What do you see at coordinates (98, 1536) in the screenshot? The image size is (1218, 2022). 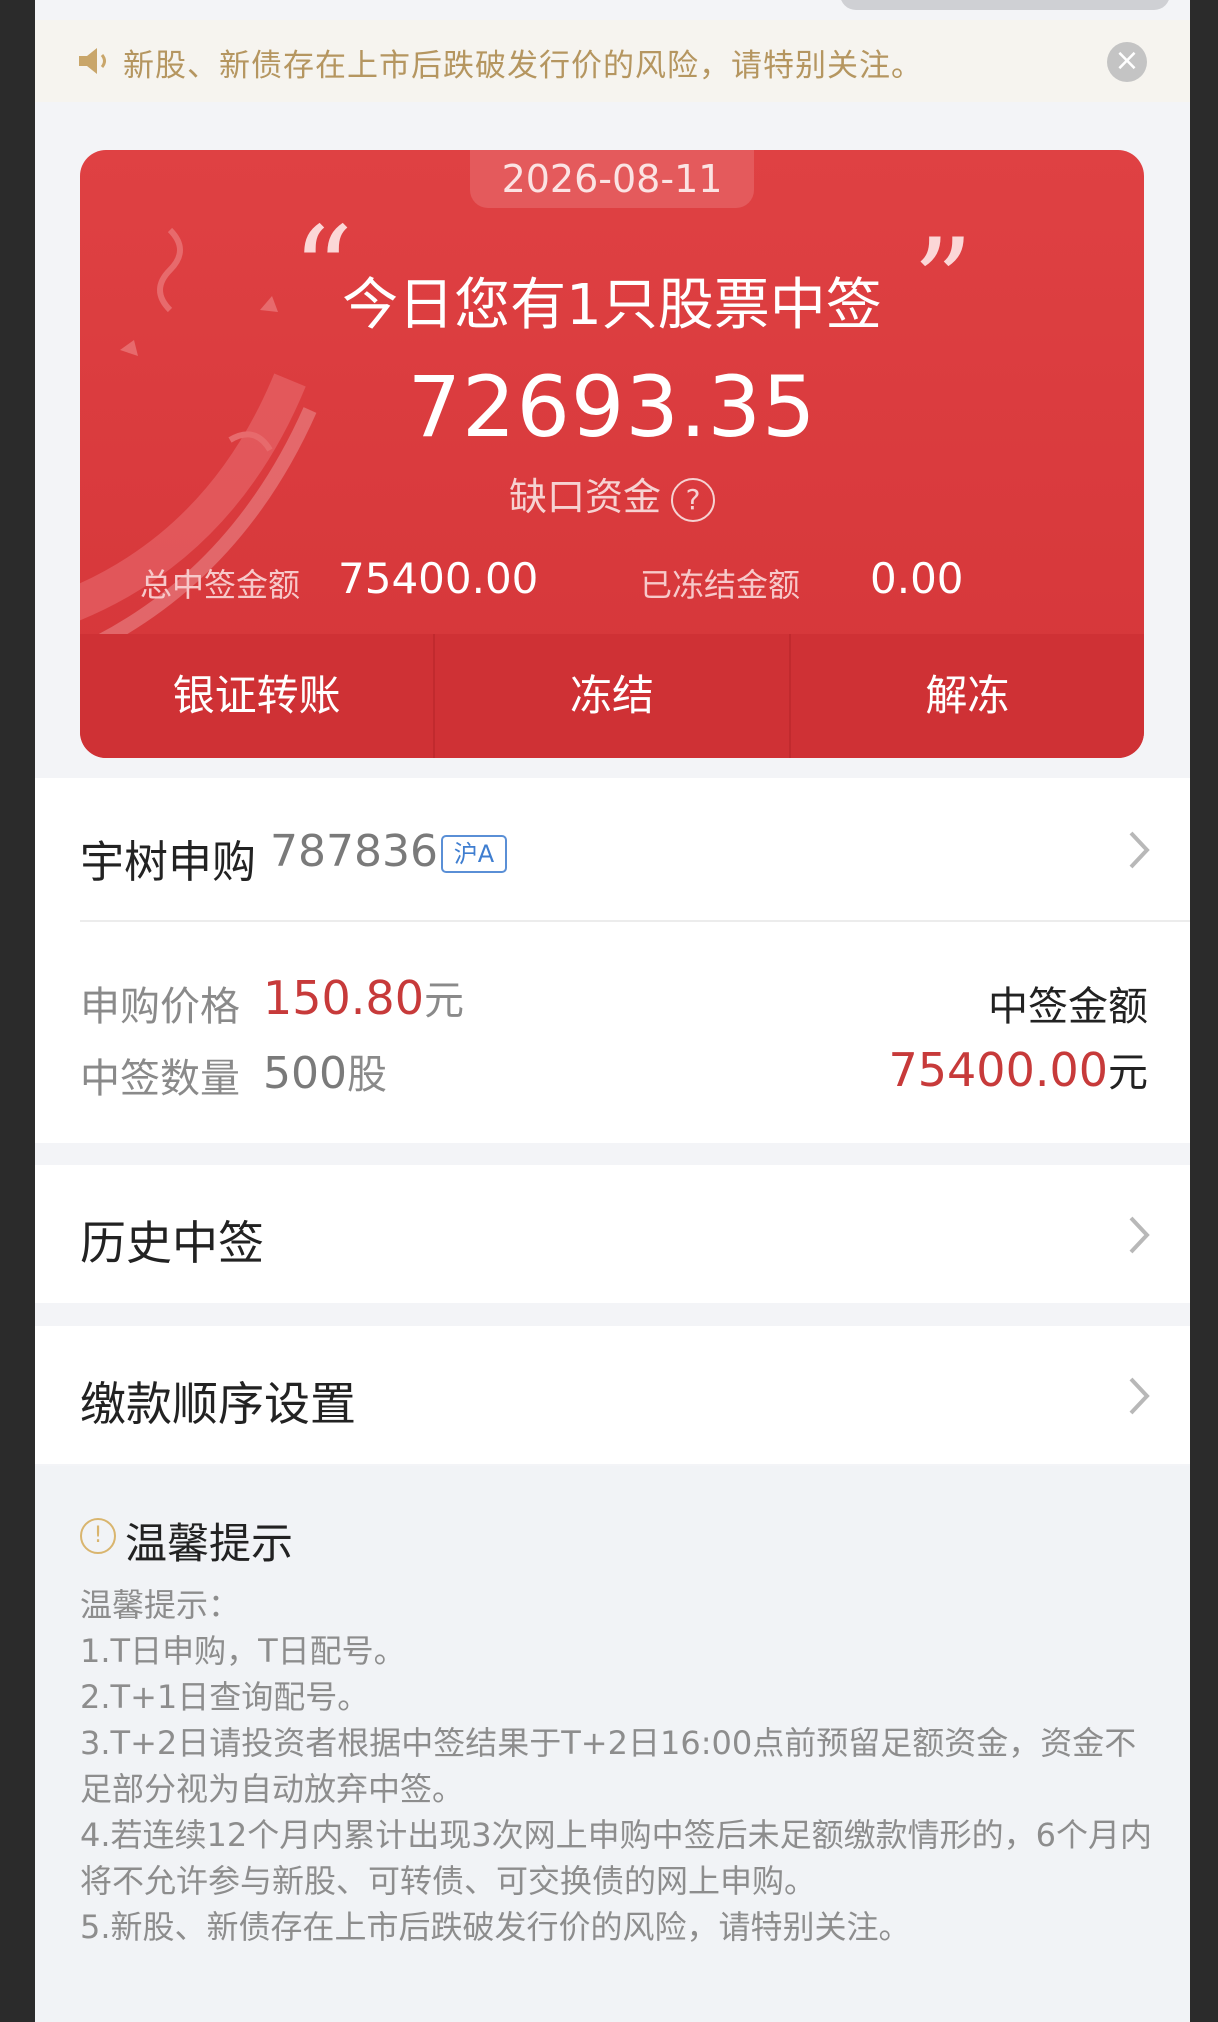 I see `info-icon: !` at bounding box center [98, 1536].